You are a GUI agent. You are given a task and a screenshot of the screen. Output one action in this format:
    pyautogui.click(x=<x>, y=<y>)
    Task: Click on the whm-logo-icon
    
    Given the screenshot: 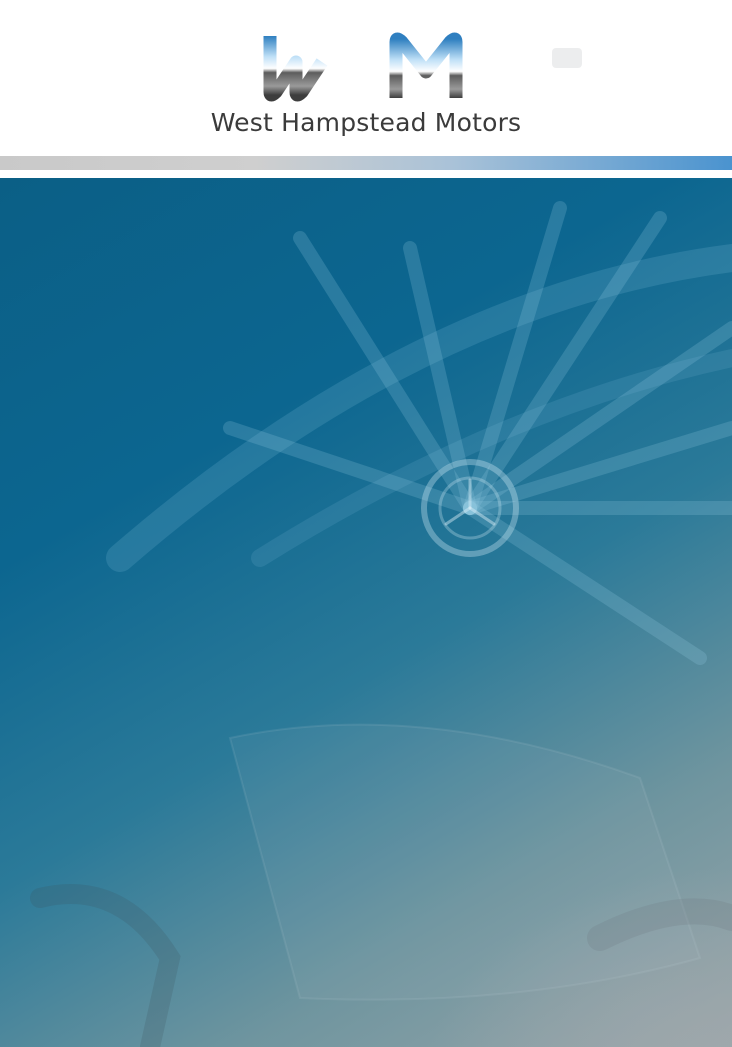 What is the action you would take?
    pyautogui.click(x=363, y=67)
    